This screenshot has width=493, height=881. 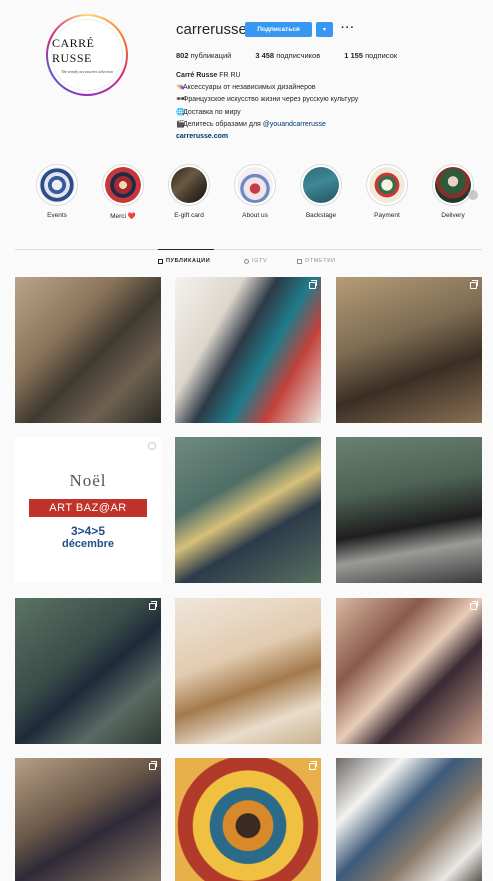 I want to click on hat-icon: 👒, so click(x=180, y=88).